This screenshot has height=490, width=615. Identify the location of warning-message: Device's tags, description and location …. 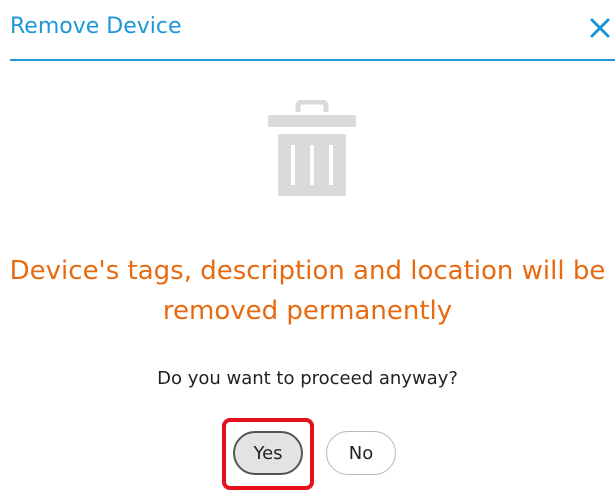
(307, 291).